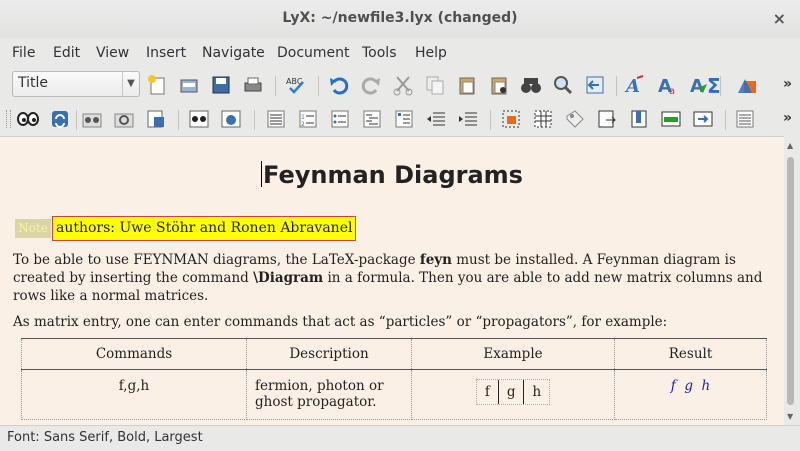 The image size is (800, 451). I want to click on text-style-icon: A, so click(635, 85).